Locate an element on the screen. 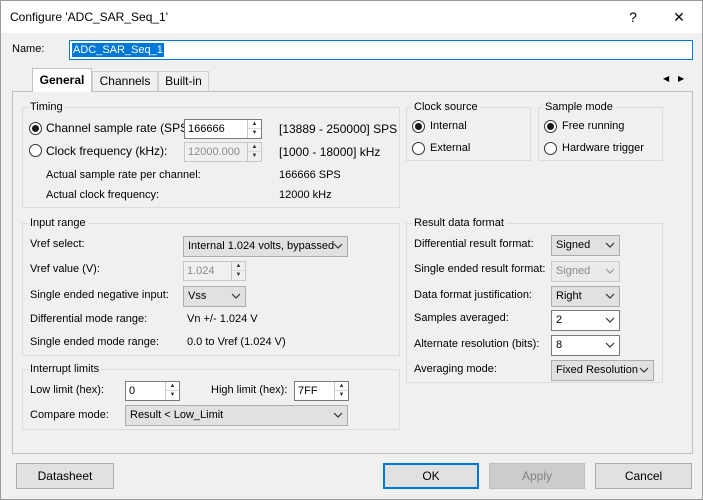  high-limit-input: 7FF ▲ ▼ is located at coordinates (321, 391).